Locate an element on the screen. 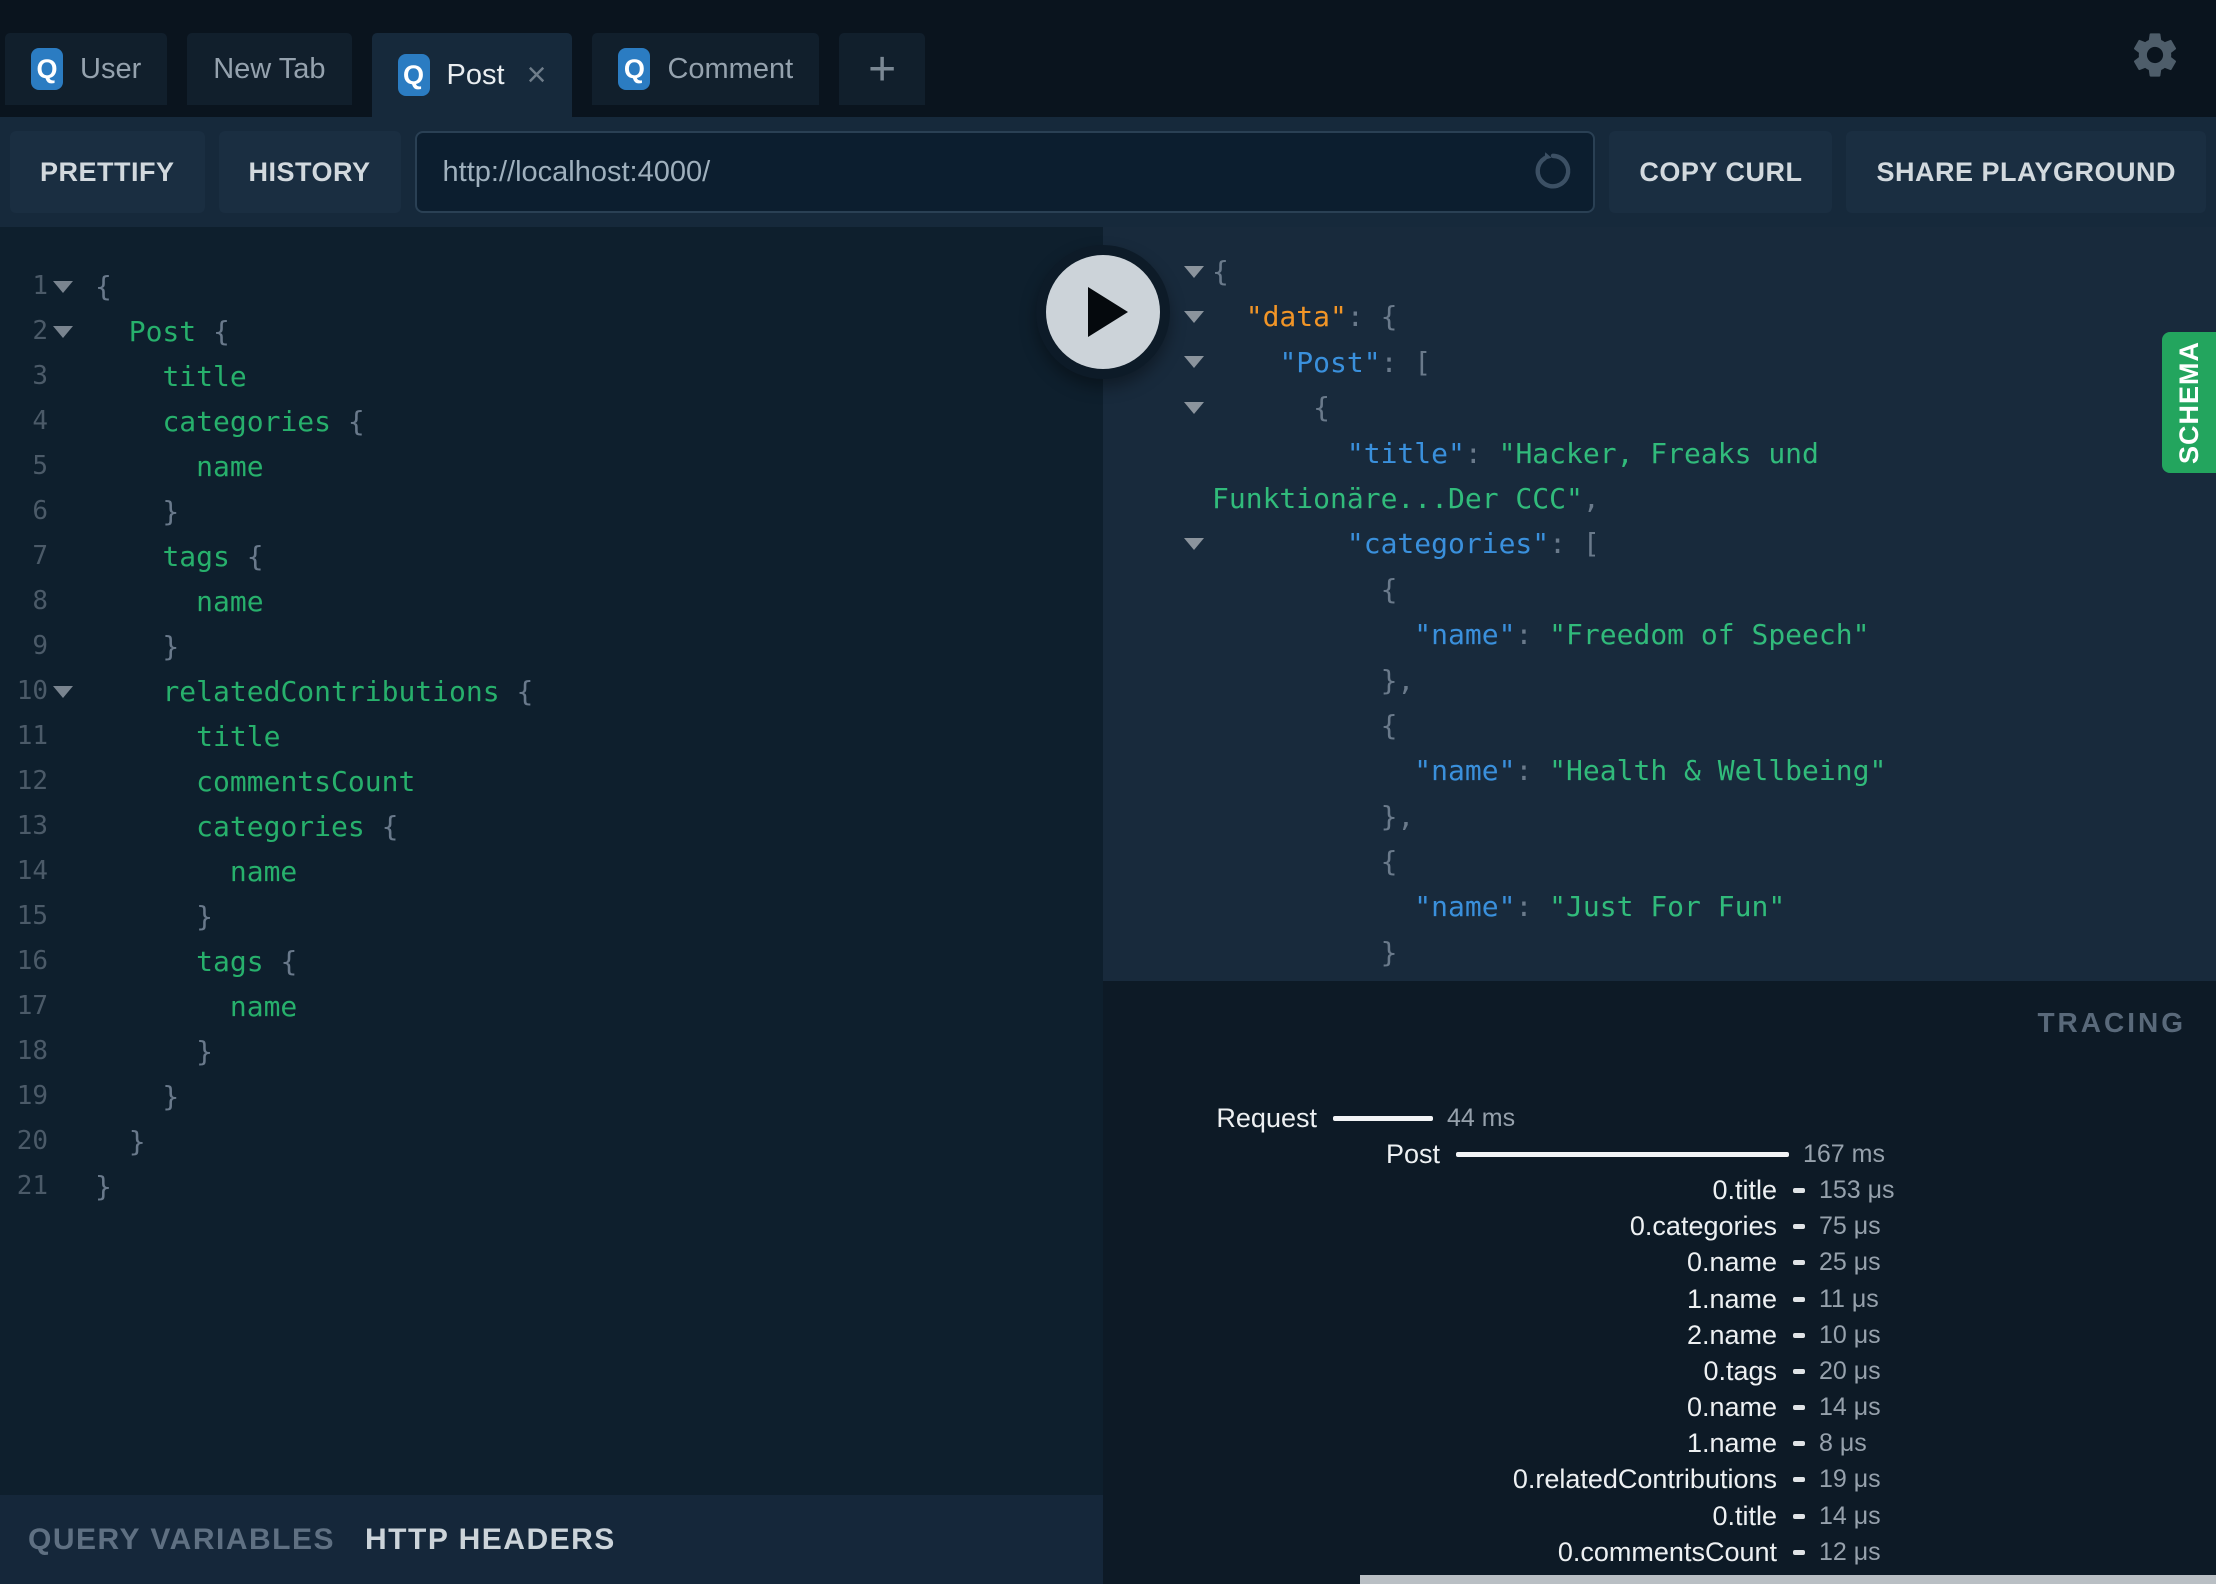  tab-new-tab: New Tab is located at coordinates (269, 69).